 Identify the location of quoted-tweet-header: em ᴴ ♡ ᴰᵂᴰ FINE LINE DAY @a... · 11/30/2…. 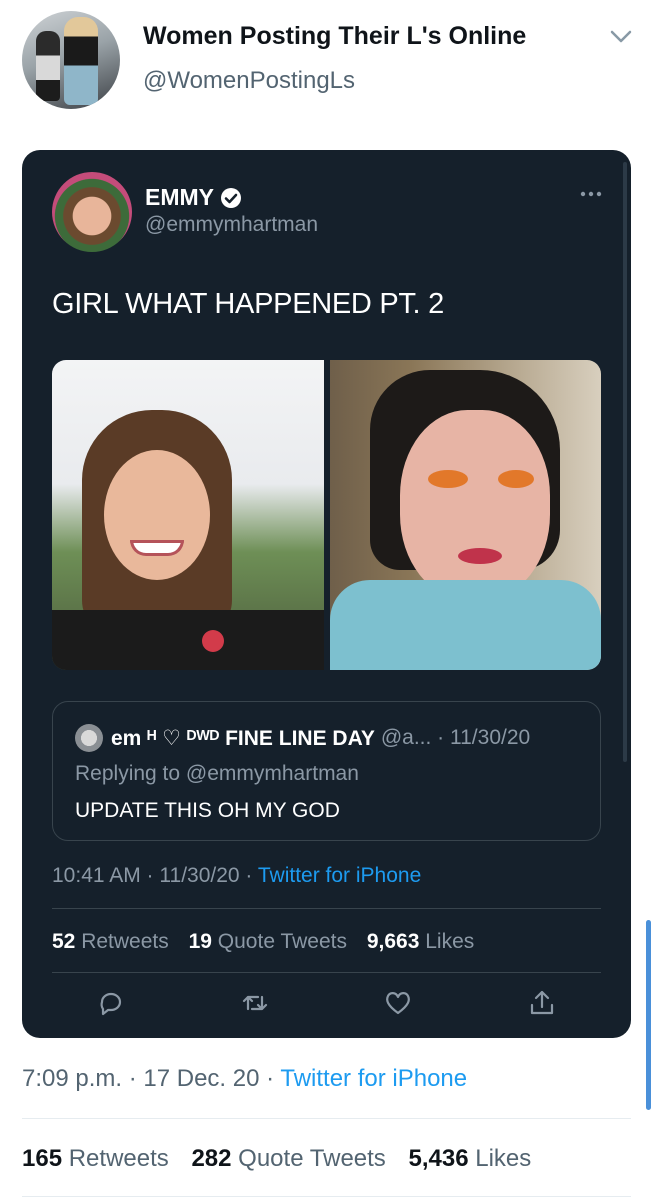
(302, 738).